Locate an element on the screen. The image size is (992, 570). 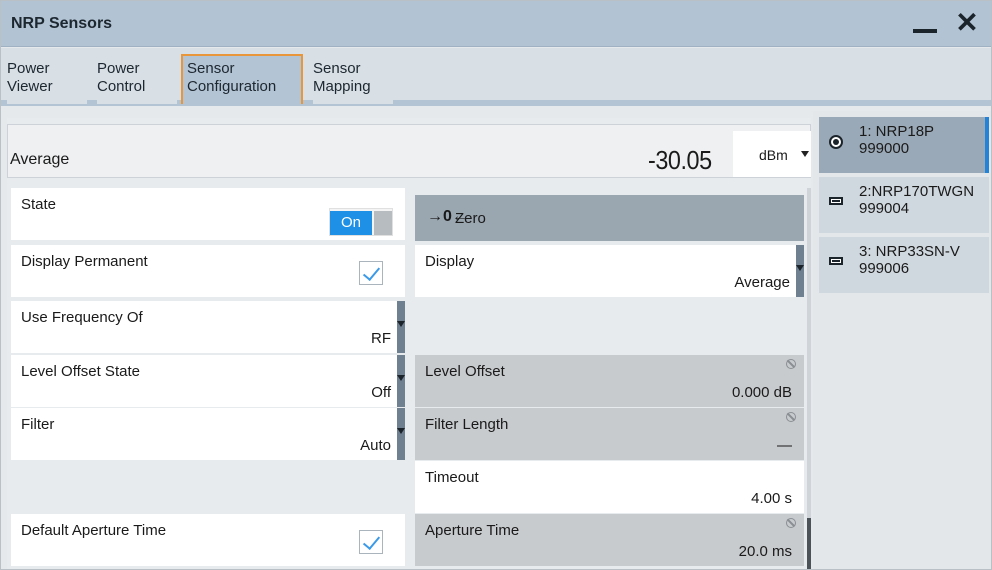
zero-label: Zero is located at coordinates (470, 218).